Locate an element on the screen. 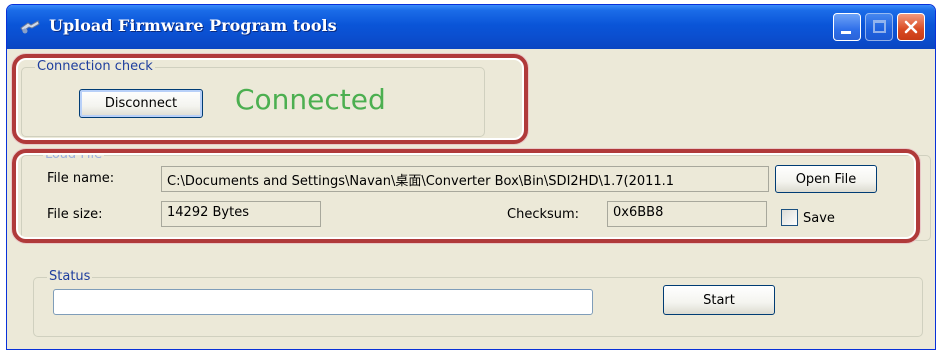 This screenshot has width=942, height=354. close-icon is located at coordinates (911, 27).